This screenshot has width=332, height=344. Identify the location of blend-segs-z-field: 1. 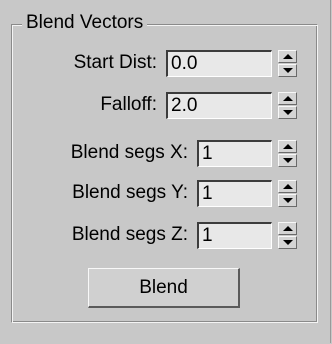
(234, 235).